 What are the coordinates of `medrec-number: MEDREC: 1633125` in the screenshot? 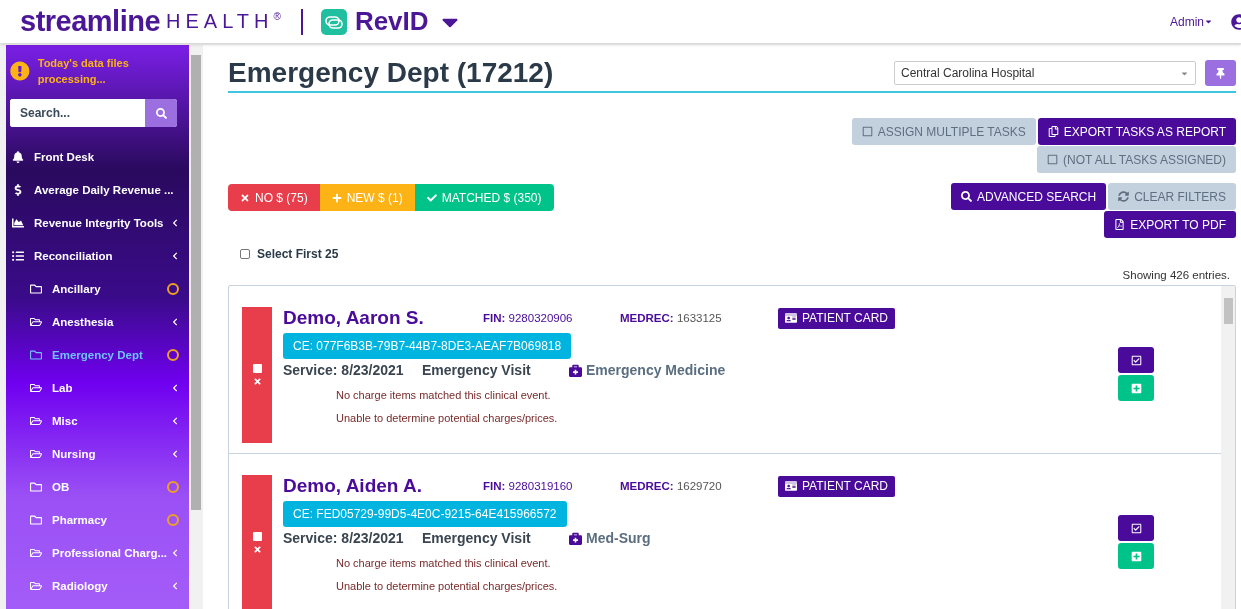 It's located at (671, 318).